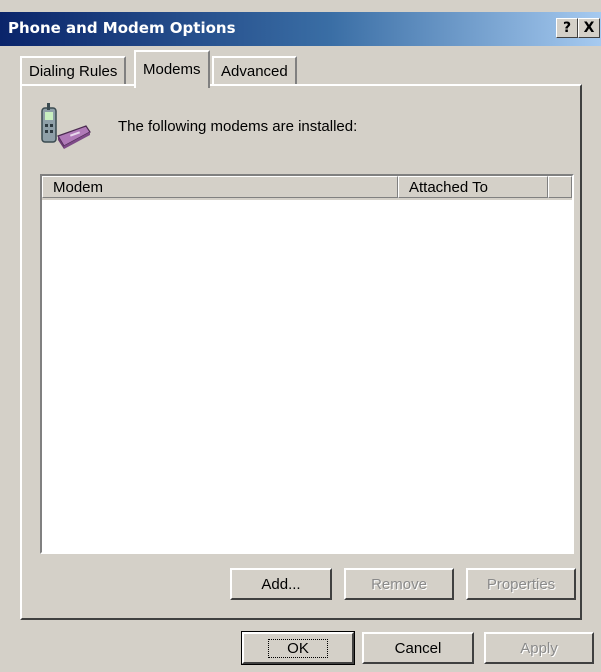  I want to click on ok-button: OK, so click(298, 648).